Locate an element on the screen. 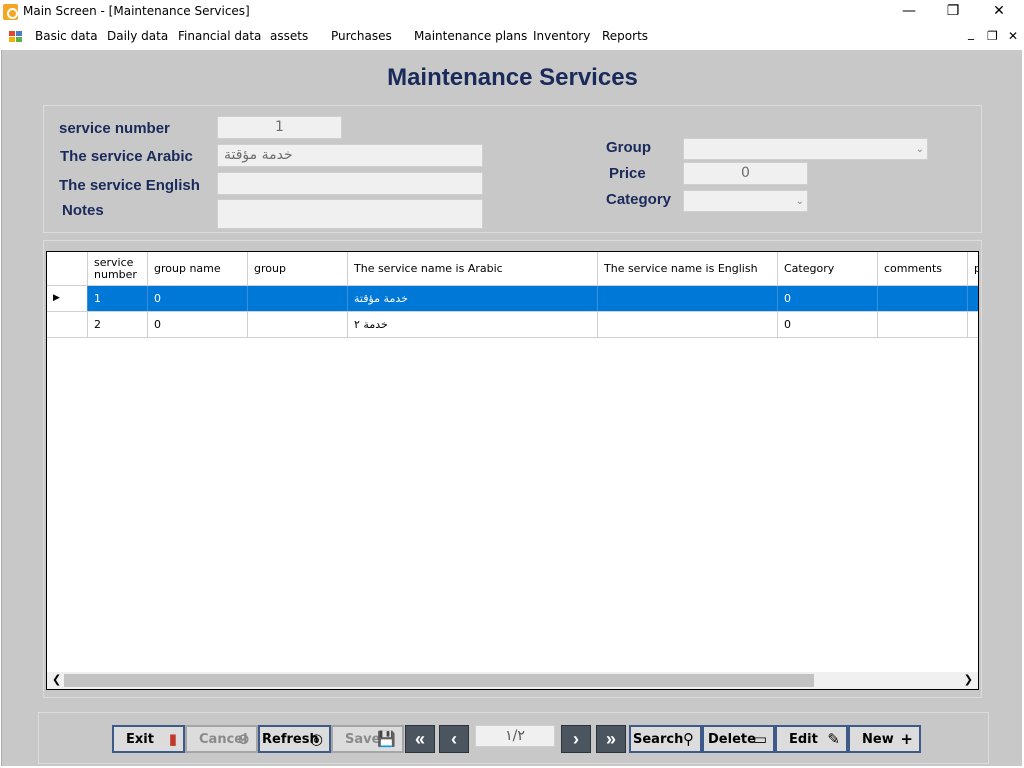  edit-label: Edit is located at coordinates (803, 739).